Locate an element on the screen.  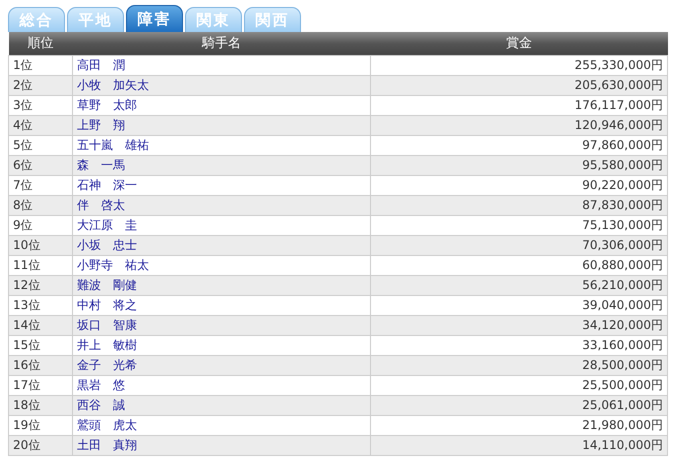
tab: 障害 is located at coordinates (154, 18).